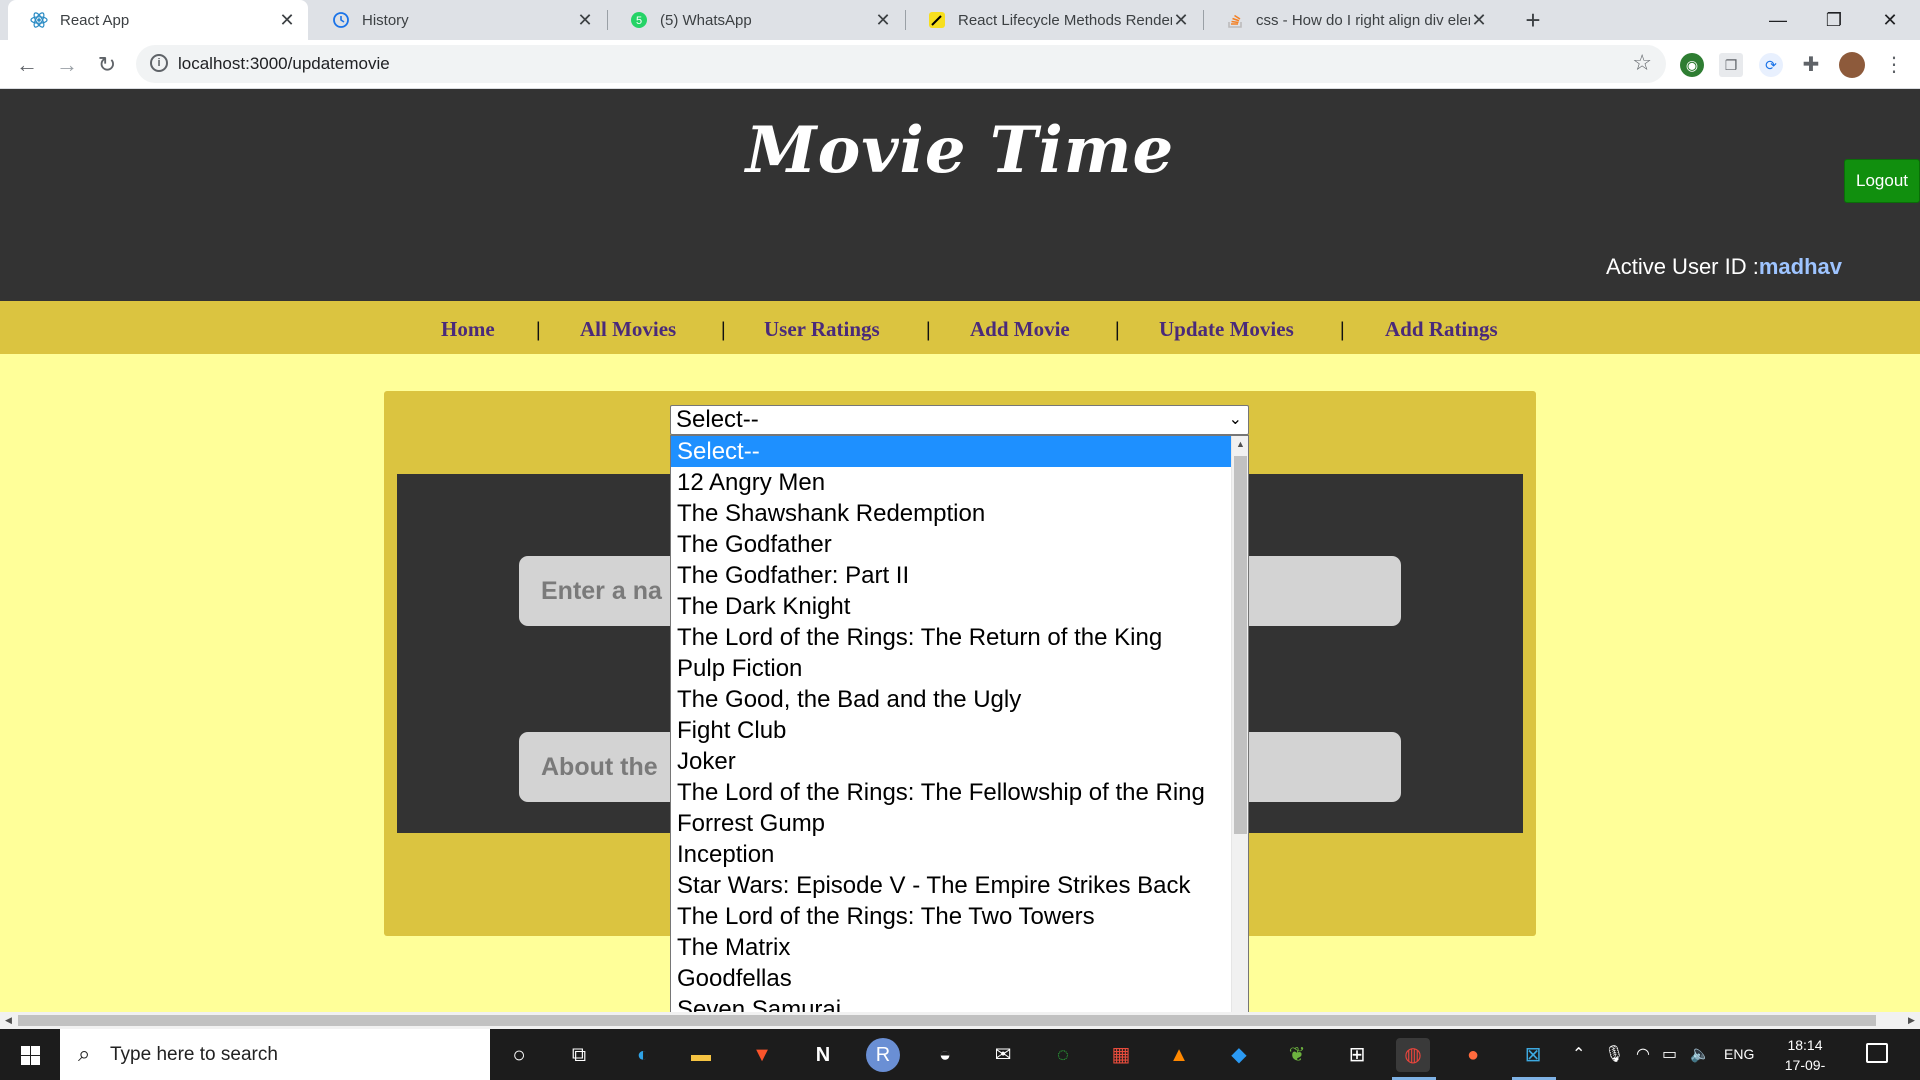 Image resolution: width=1920 pixels, height=1080 pixels. What do you see at coordinates (762, 1055) in the screenshot?
I see `brave-browser-icon: ▼` at bounding box center [762, 1055].